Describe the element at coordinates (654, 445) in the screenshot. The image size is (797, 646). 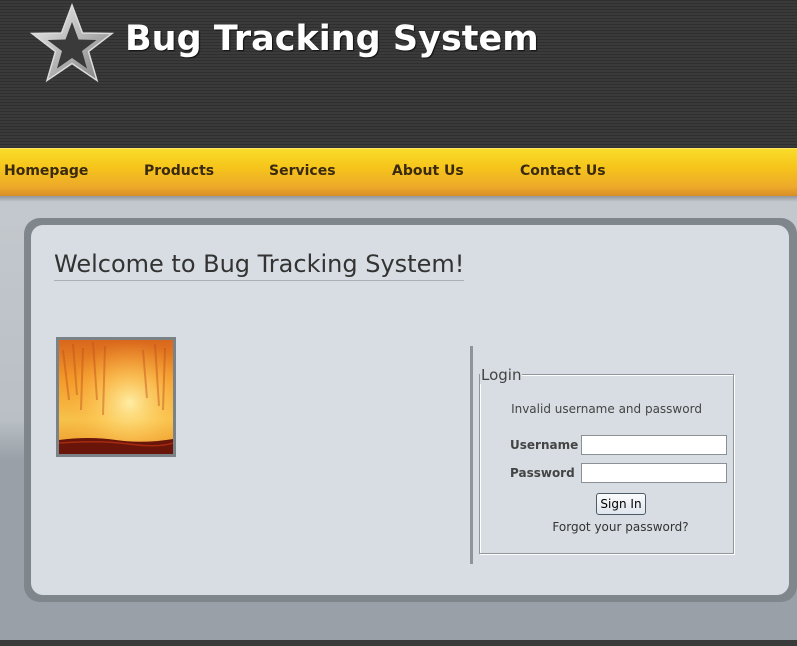
I see `username-input` at that location.